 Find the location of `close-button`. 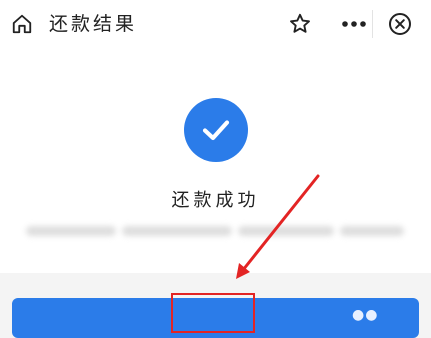

close-button is located at coordinates (400, 24).